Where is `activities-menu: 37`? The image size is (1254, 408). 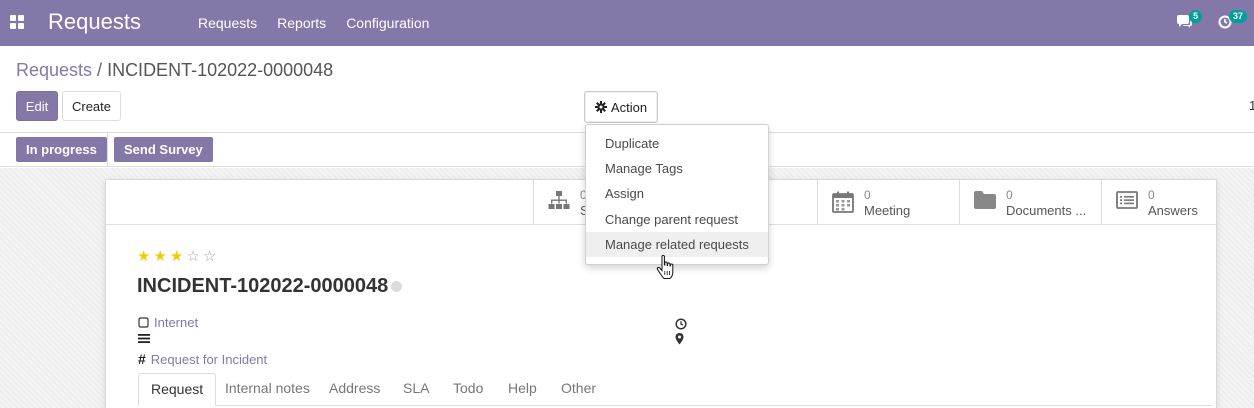
activities-menu: 37 is located at coordinates (1235, 21).